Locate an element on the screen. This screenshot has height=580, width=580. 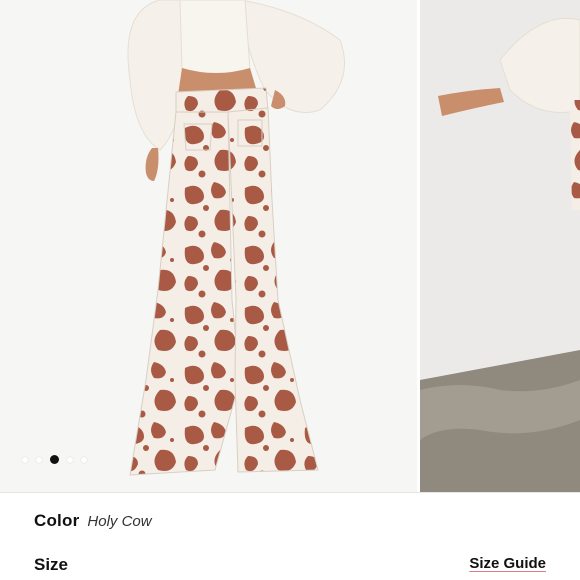
color-option: Color Holy Cow is located at coordinates (93, 521).